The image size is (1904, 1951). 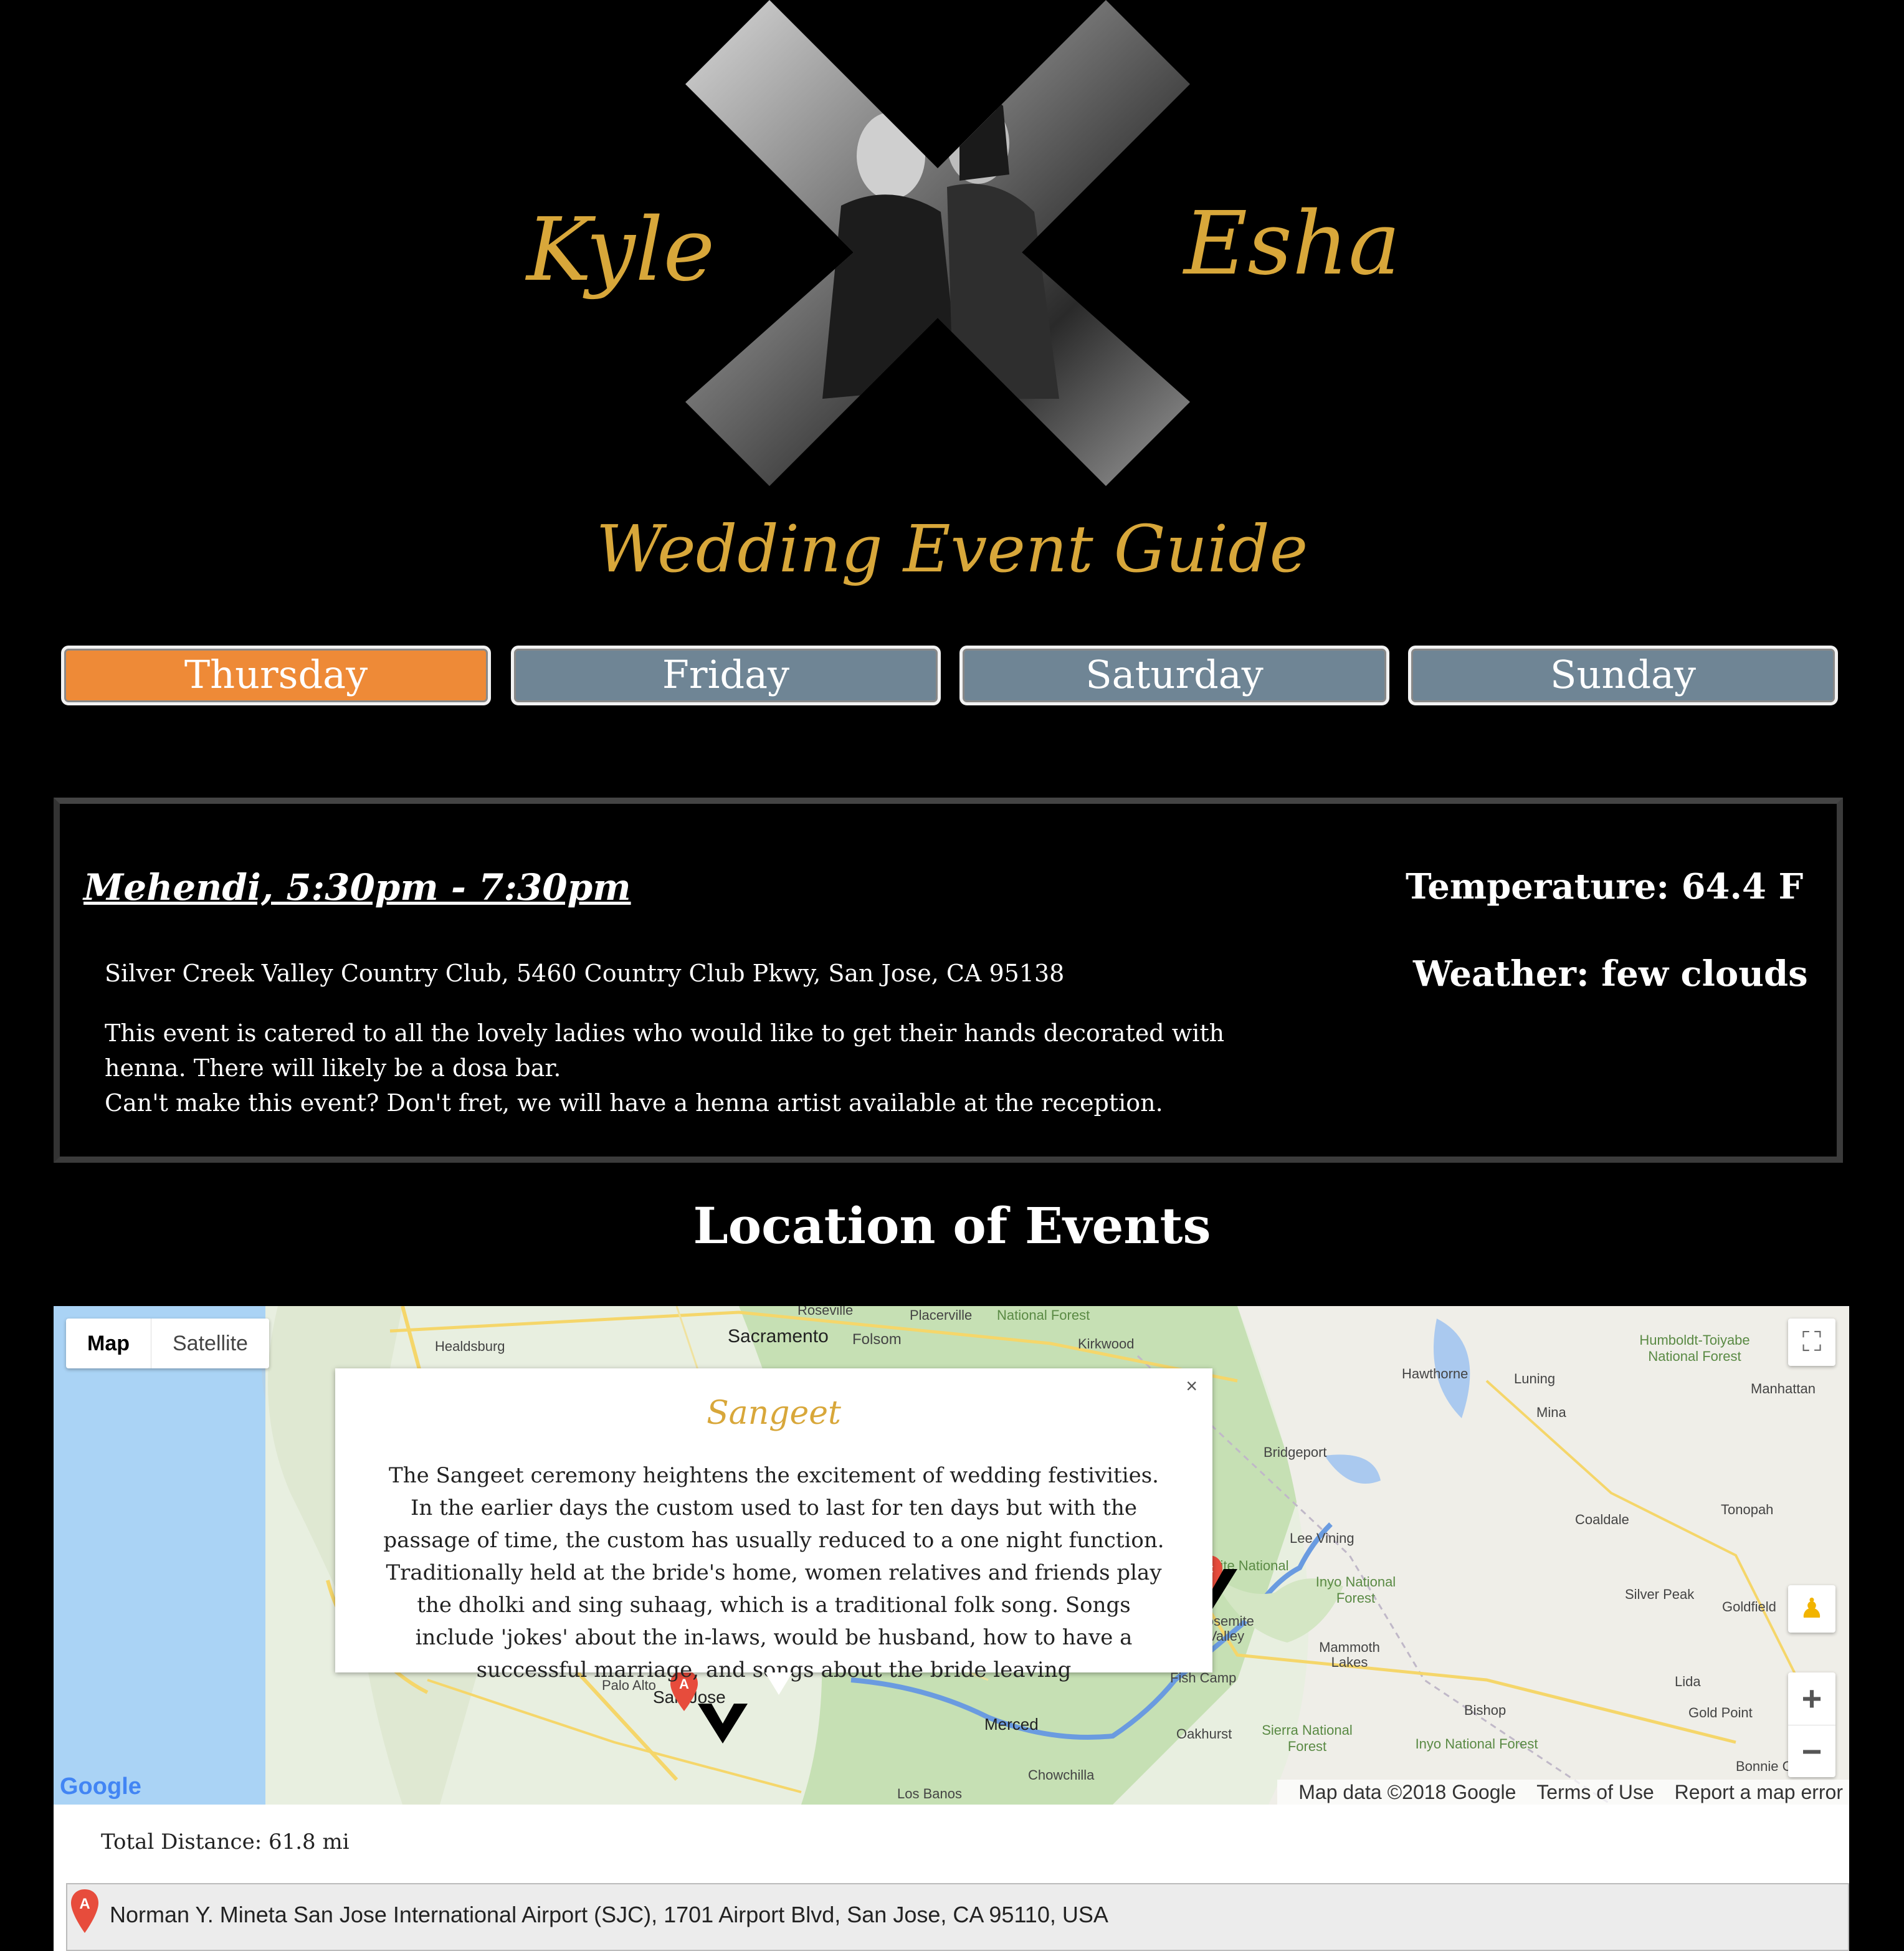 I want to click on temperature-readout: Temperature: 64.4 F, so click(x=1605, y=887).